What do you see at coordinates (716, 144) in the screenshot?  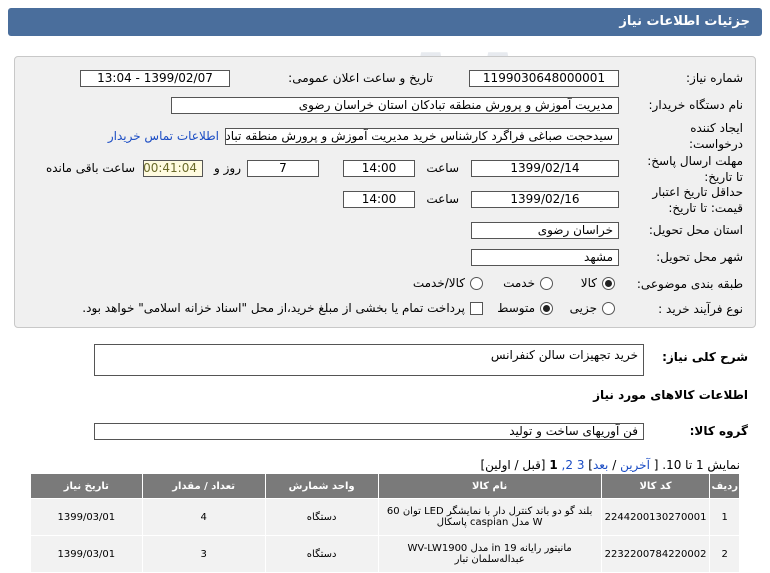 I see `creator-label-2: درخواست:` at bounding box center [716, 144].